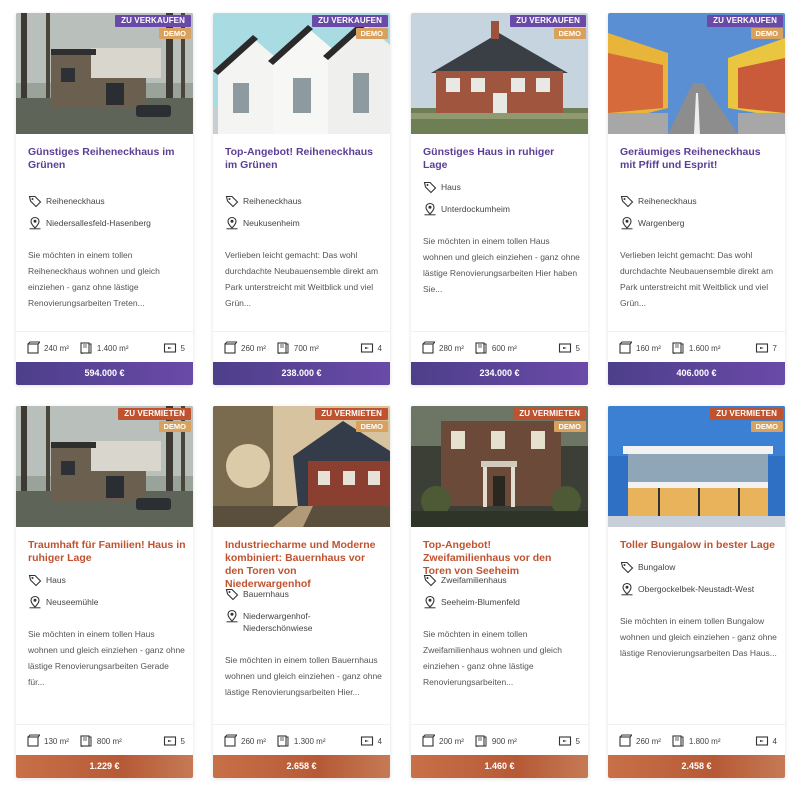  I want to click on rooms: 4, so click(371, 348).